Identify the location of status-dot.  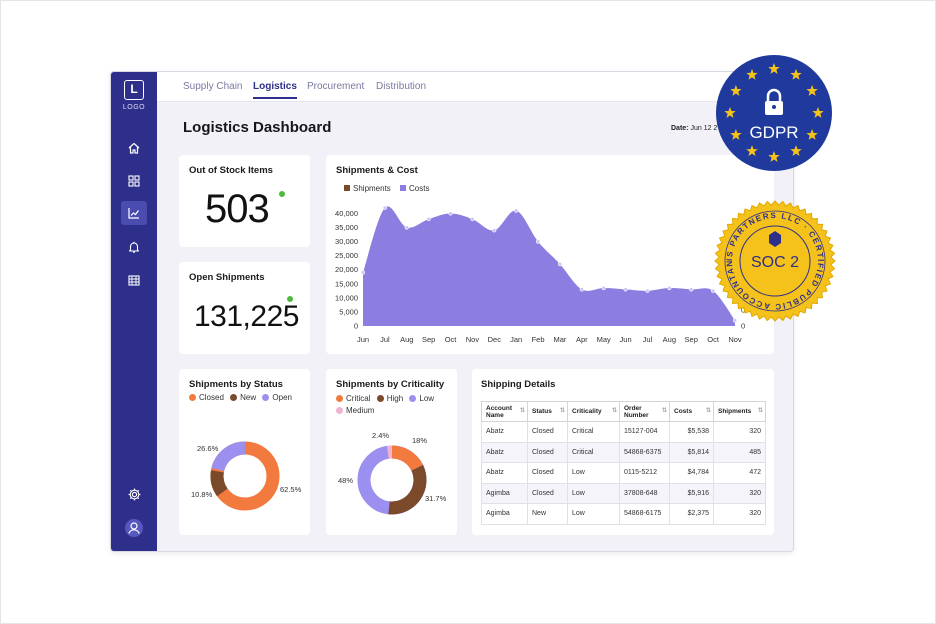
(282, 194).